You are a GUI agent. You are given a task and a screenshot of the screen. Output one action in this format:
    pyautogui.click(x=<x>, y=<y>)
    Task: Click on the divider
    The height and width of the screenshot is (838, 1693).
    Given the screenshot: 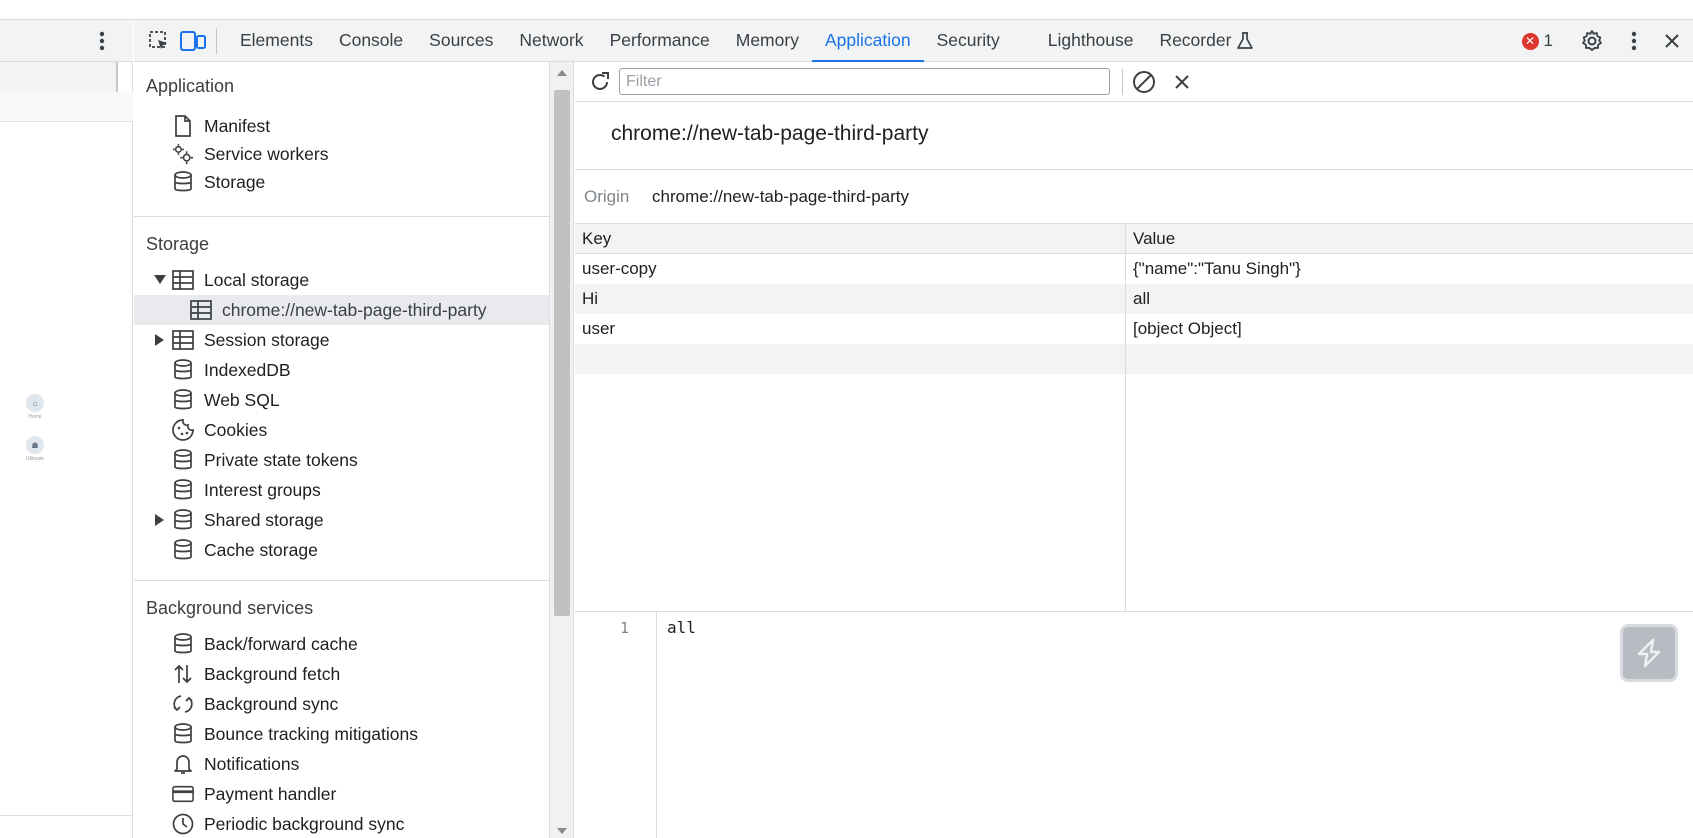 What is the action you would take?
    pyautogui.click(x=66, y=815)
    